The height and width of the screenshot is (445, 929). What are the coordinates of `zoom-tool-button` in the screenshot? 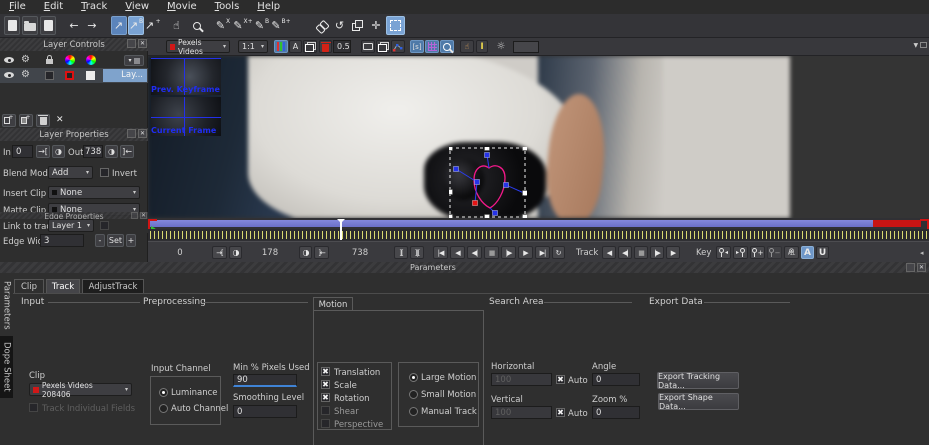 It's located at (196, 25).